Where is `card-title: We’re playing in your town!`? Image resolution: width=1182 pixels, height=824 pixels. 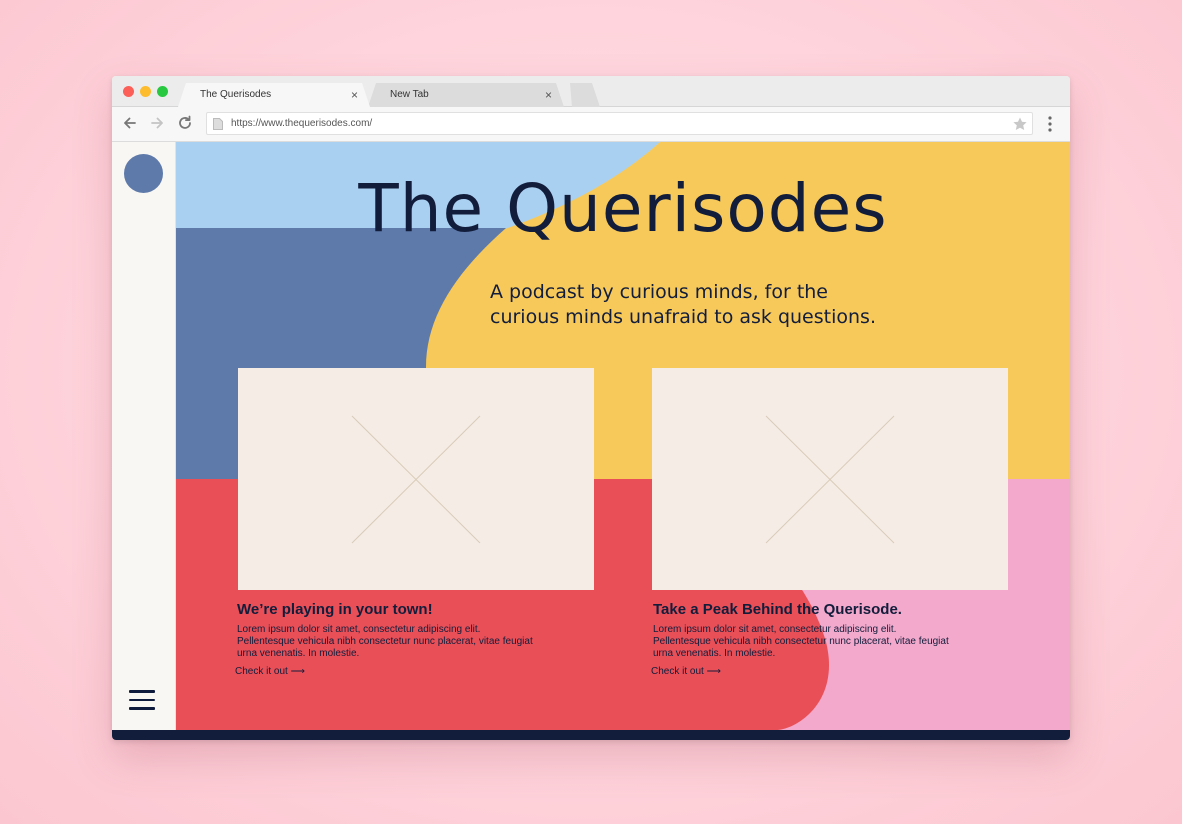
card-title: We’re playing in your town! is located at coordinates (335, 609).